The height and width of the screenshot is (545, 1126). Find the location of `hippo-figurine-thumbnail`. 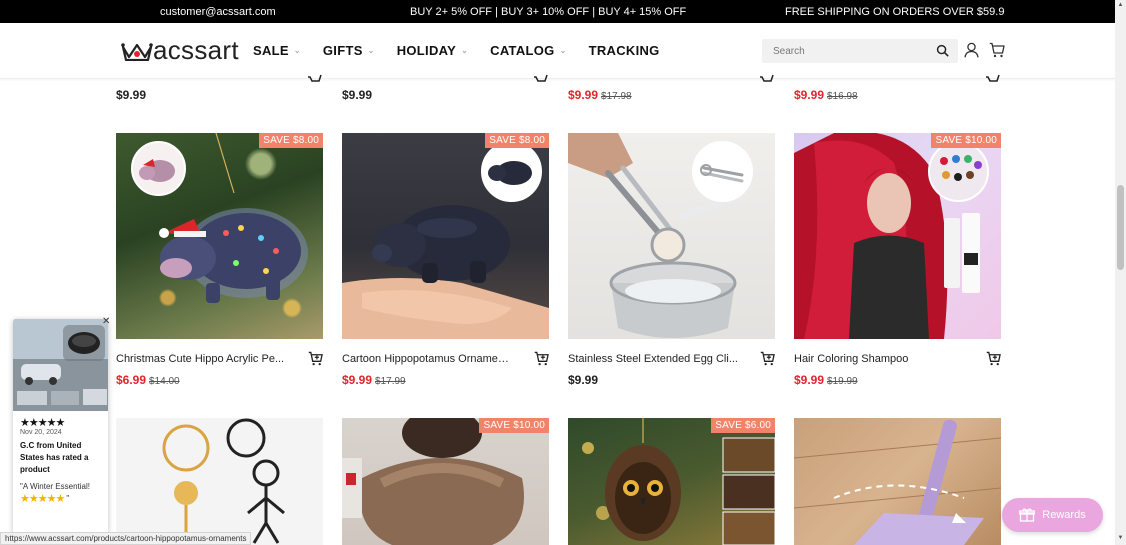

hippo-figurine-thumbnail is located at coordinates (511, 171).